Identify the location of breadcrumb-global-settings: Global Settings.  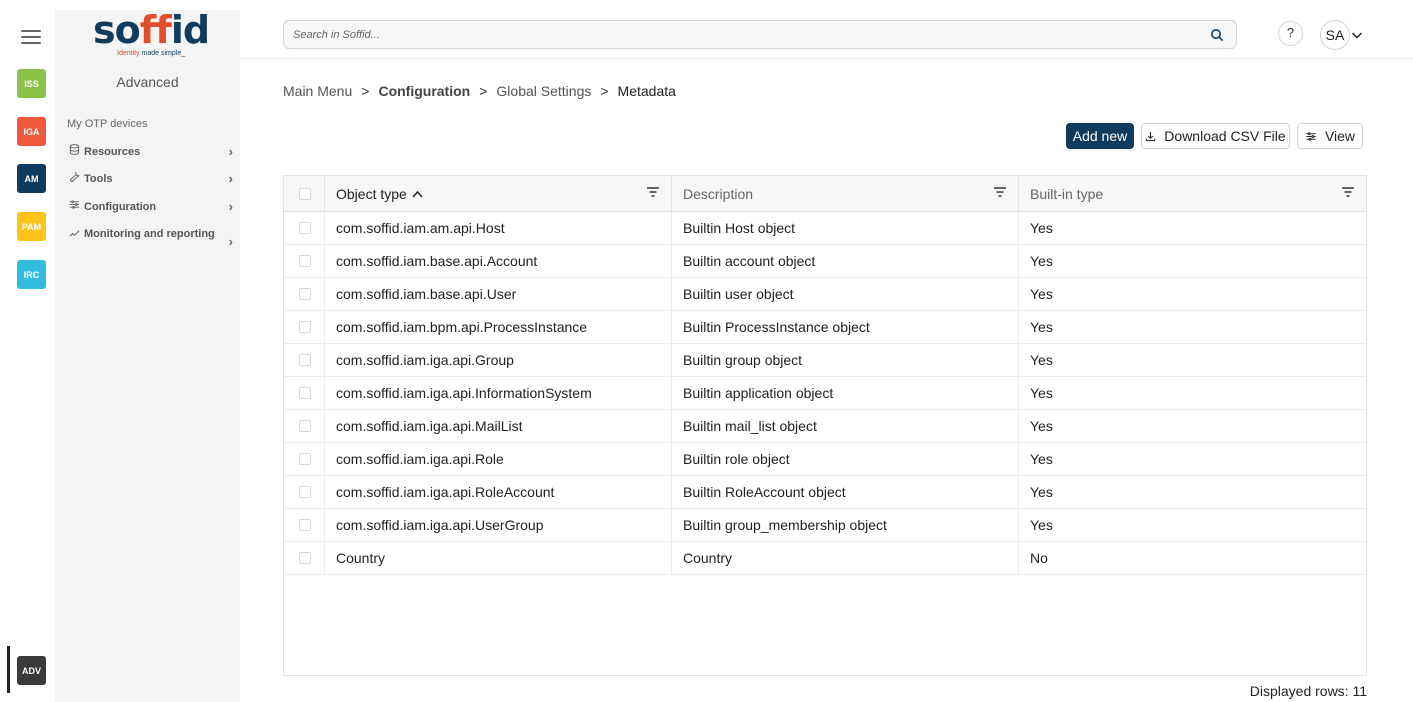
(543, 91).